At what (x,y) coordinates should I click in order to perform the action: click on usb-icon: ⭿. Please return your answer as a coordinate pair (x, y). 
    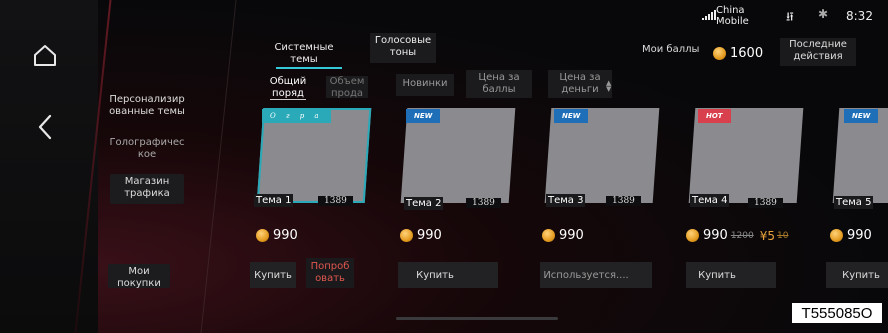
    Looking at the image, I should click on (790, 17).